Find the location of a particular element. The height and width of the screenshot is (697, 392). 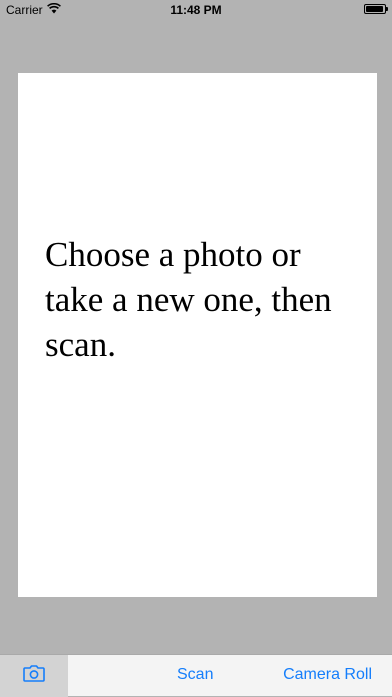

status-time: 11:48 PM is located at coordinates (196, 10).